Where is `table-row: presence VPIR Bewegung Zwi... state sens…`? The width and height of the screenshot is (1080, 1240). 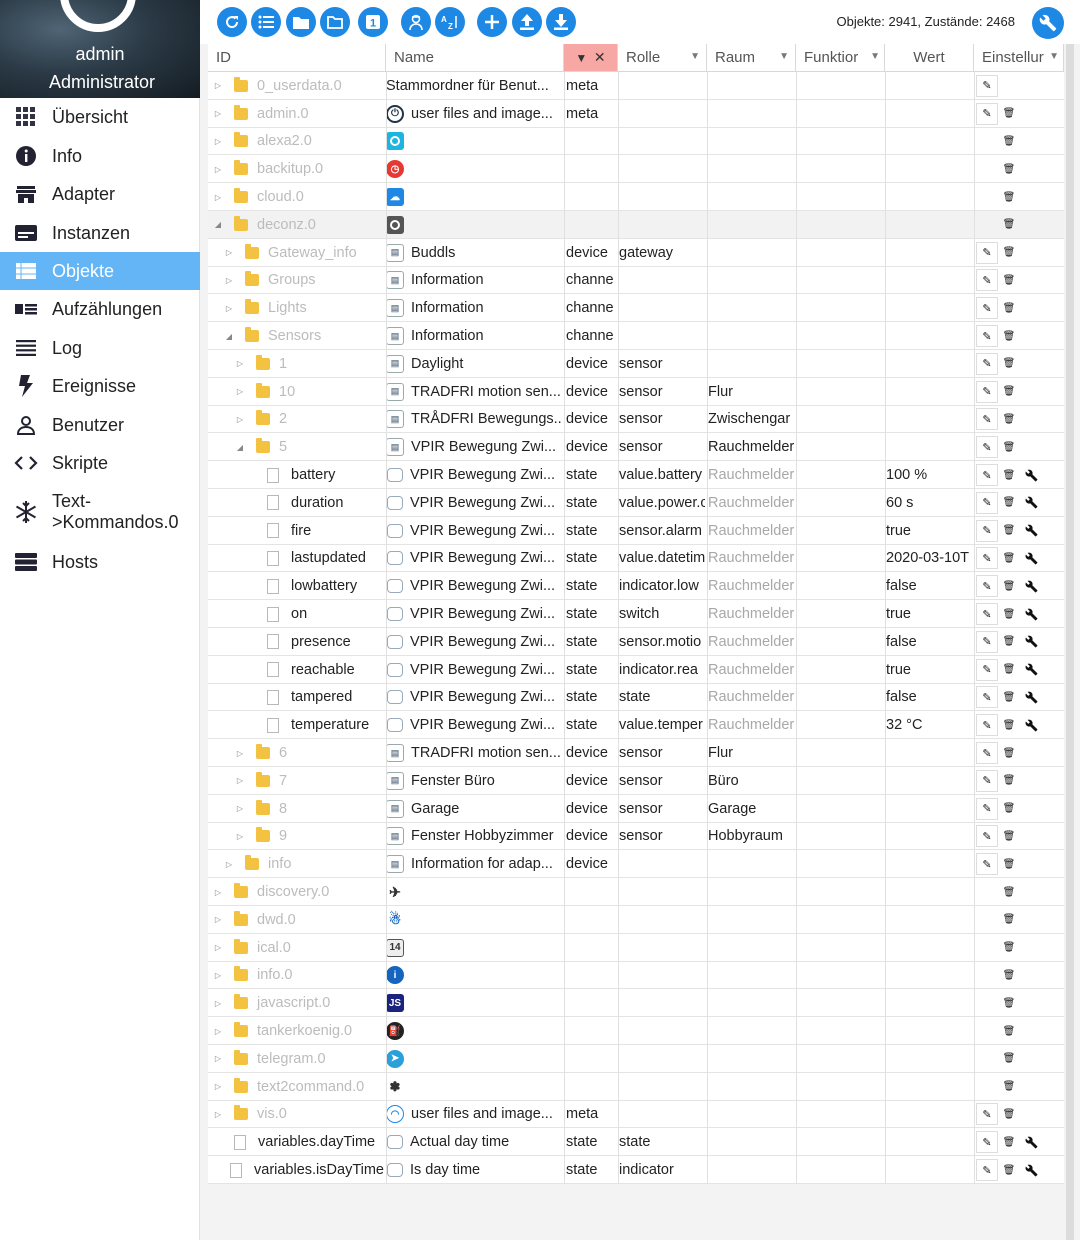
table-row: presence VPIR Bewegung Zwi... state sens… is located at coordinates (636, 642).